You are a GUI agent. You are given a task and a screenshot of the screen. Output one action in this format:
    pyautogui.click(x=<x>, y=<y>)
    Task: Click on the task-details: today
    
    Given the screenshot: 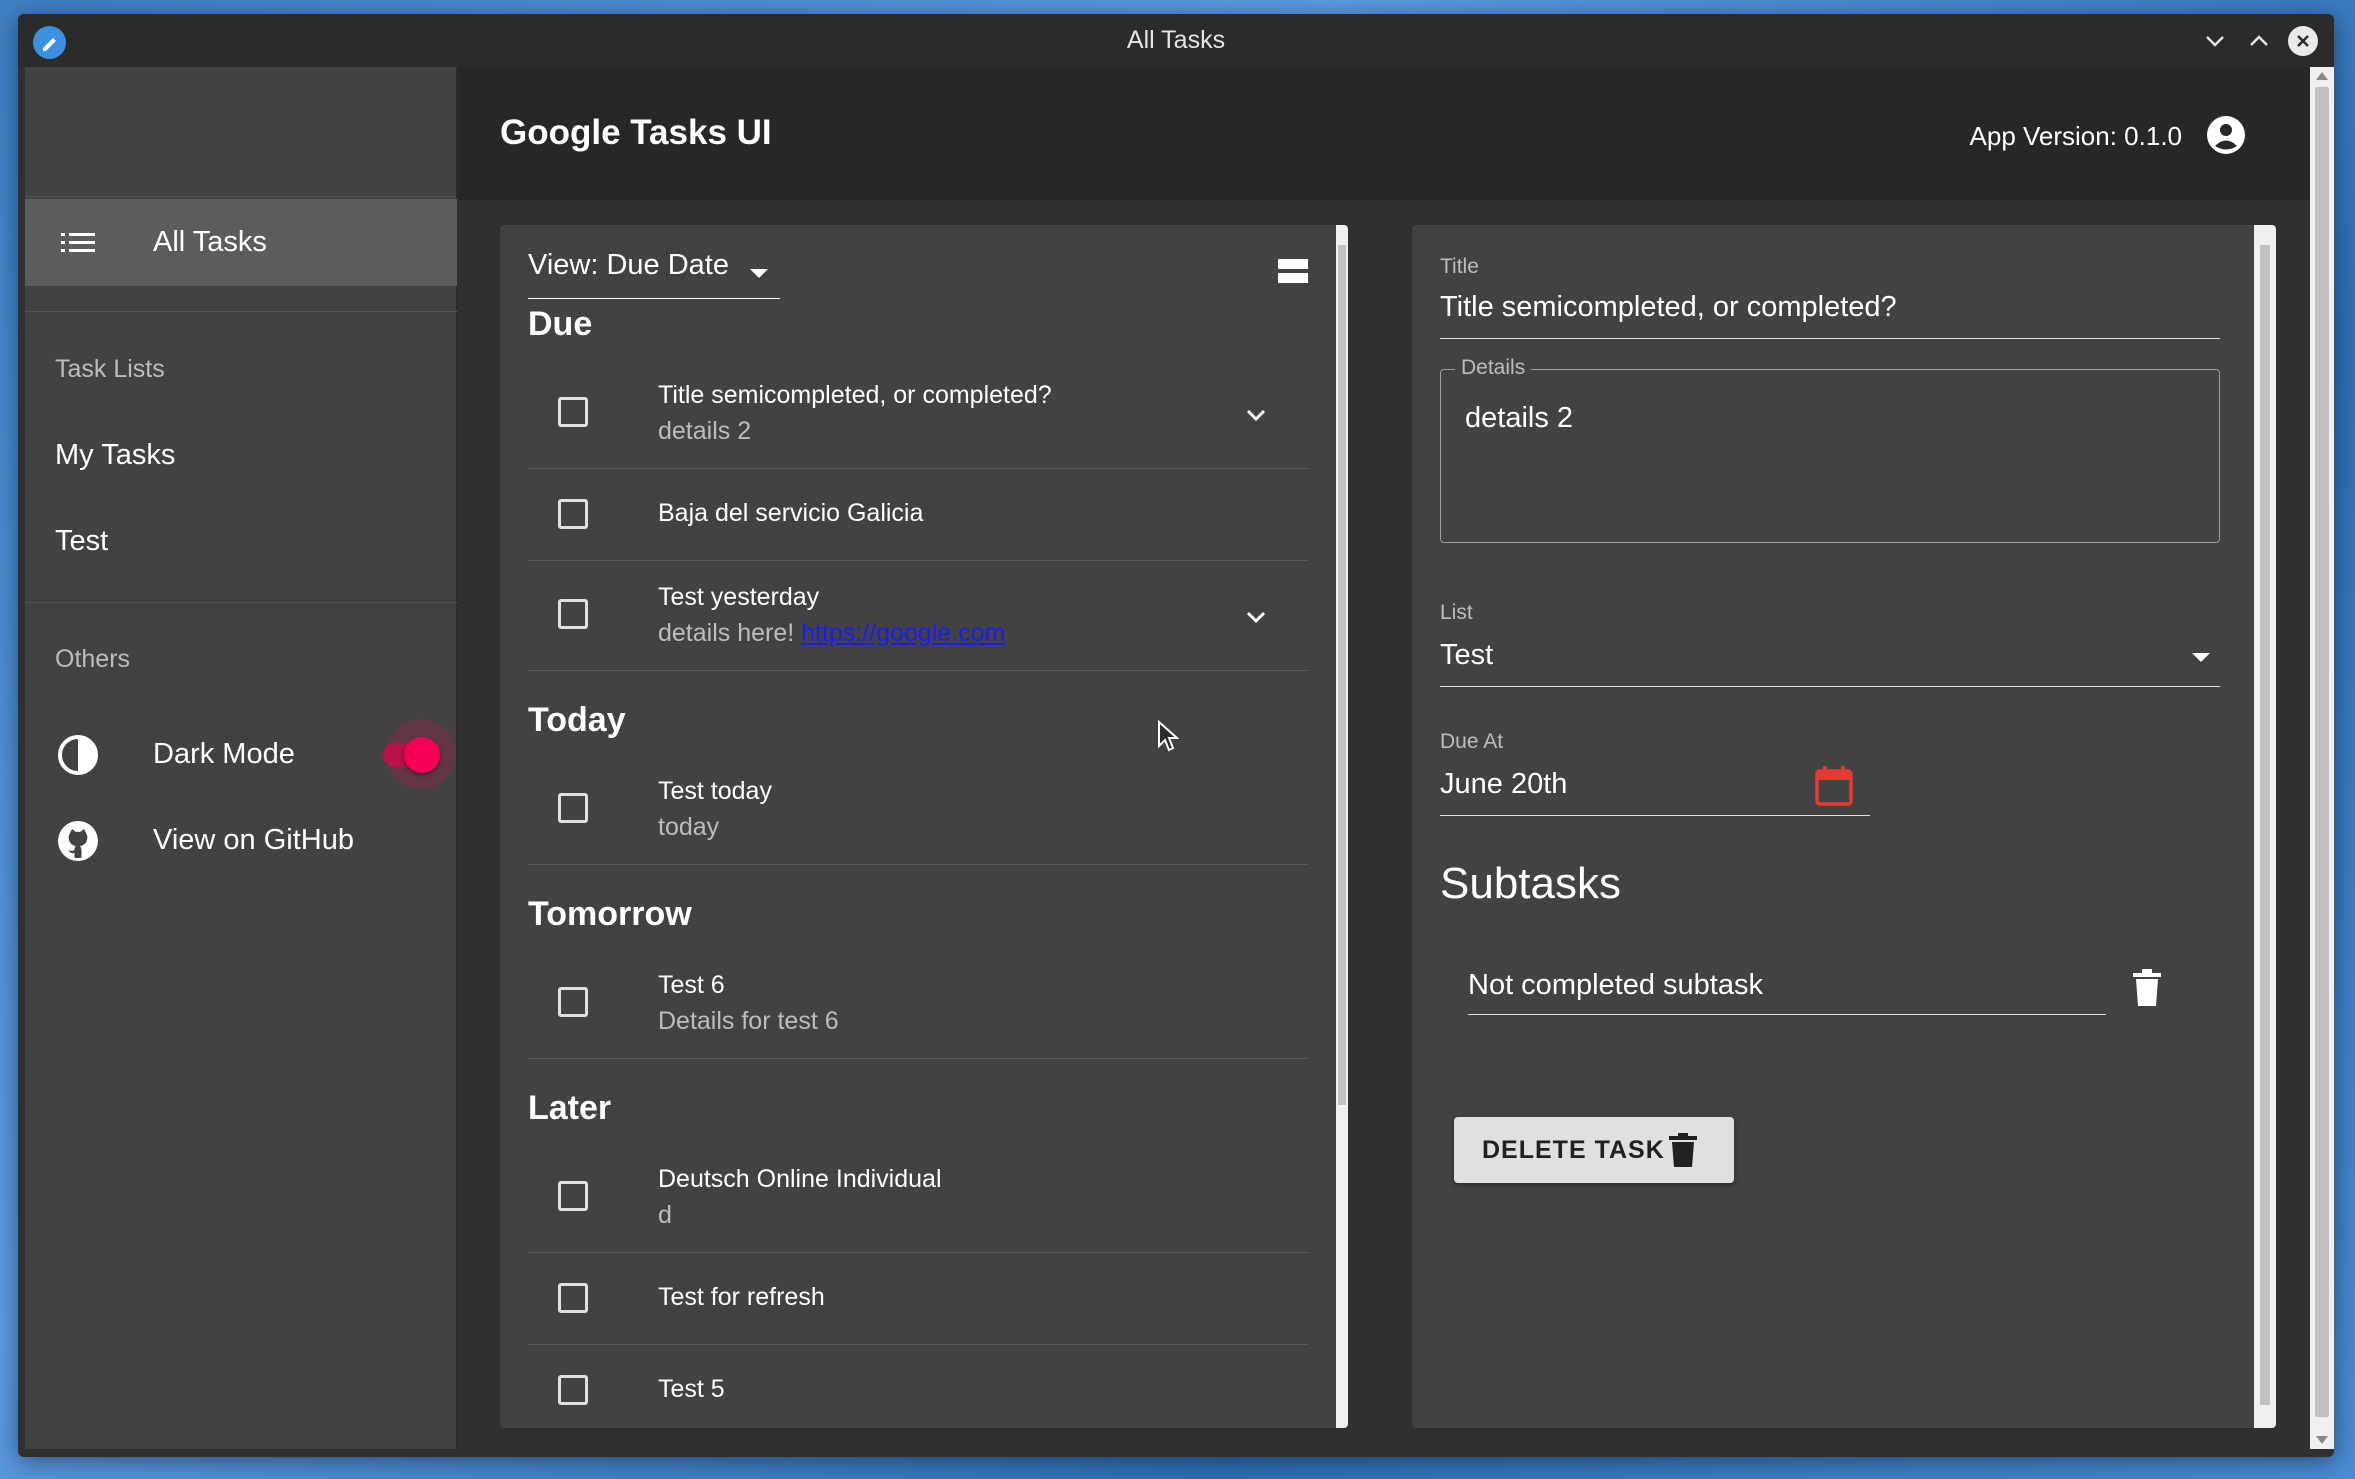 What is the action you would take?
    pyautogui.click(x=689, y=827)
    